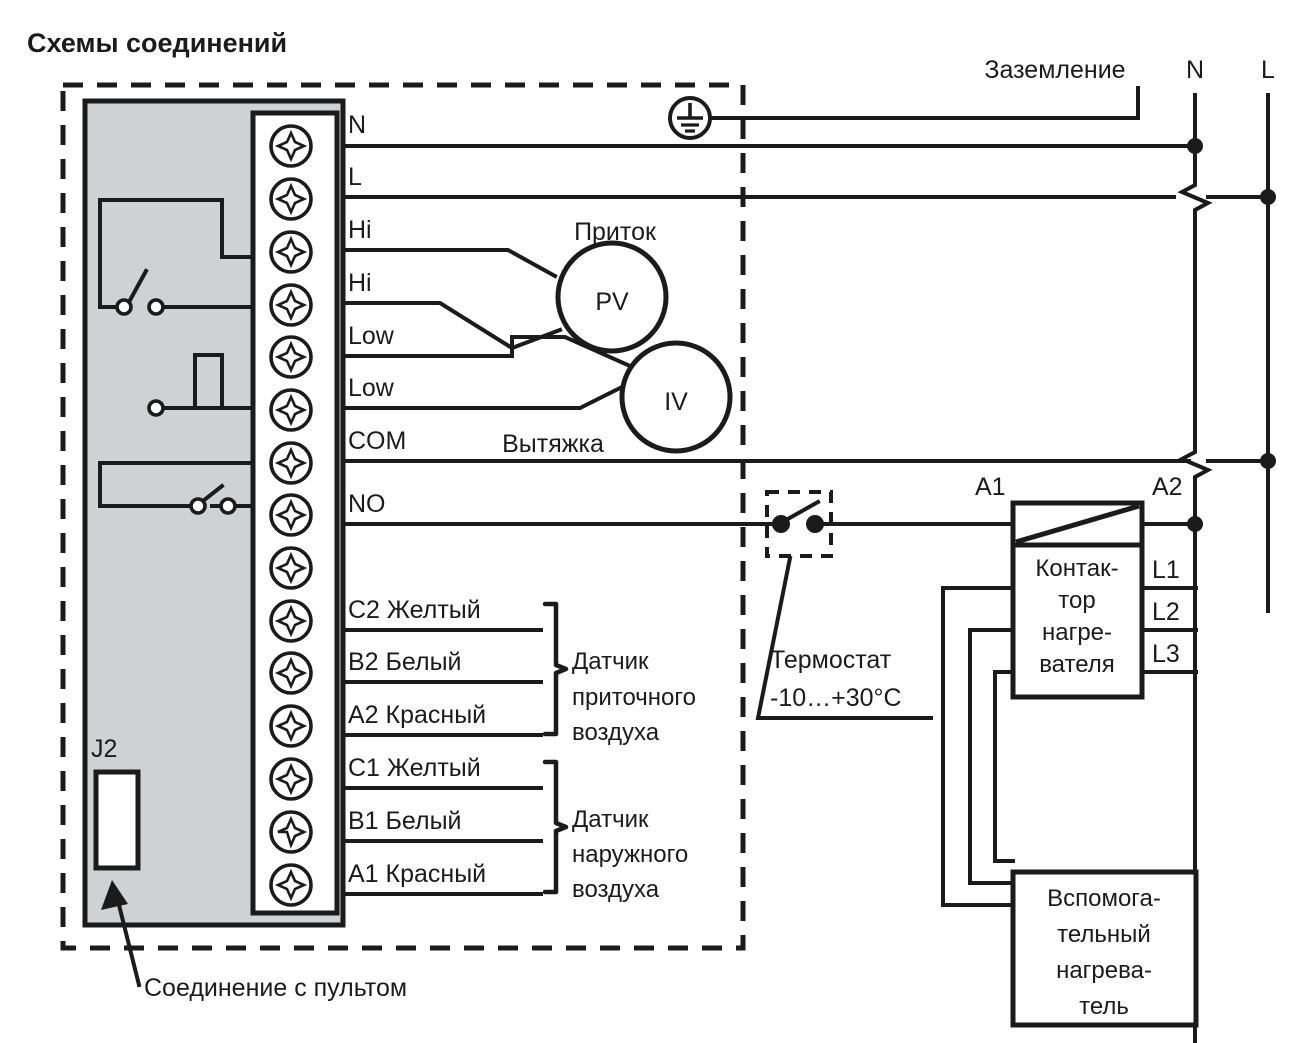  Describe the element at coordinates (371, 388) in the screenshot. I see `terminal-label-6: Low` at that location.